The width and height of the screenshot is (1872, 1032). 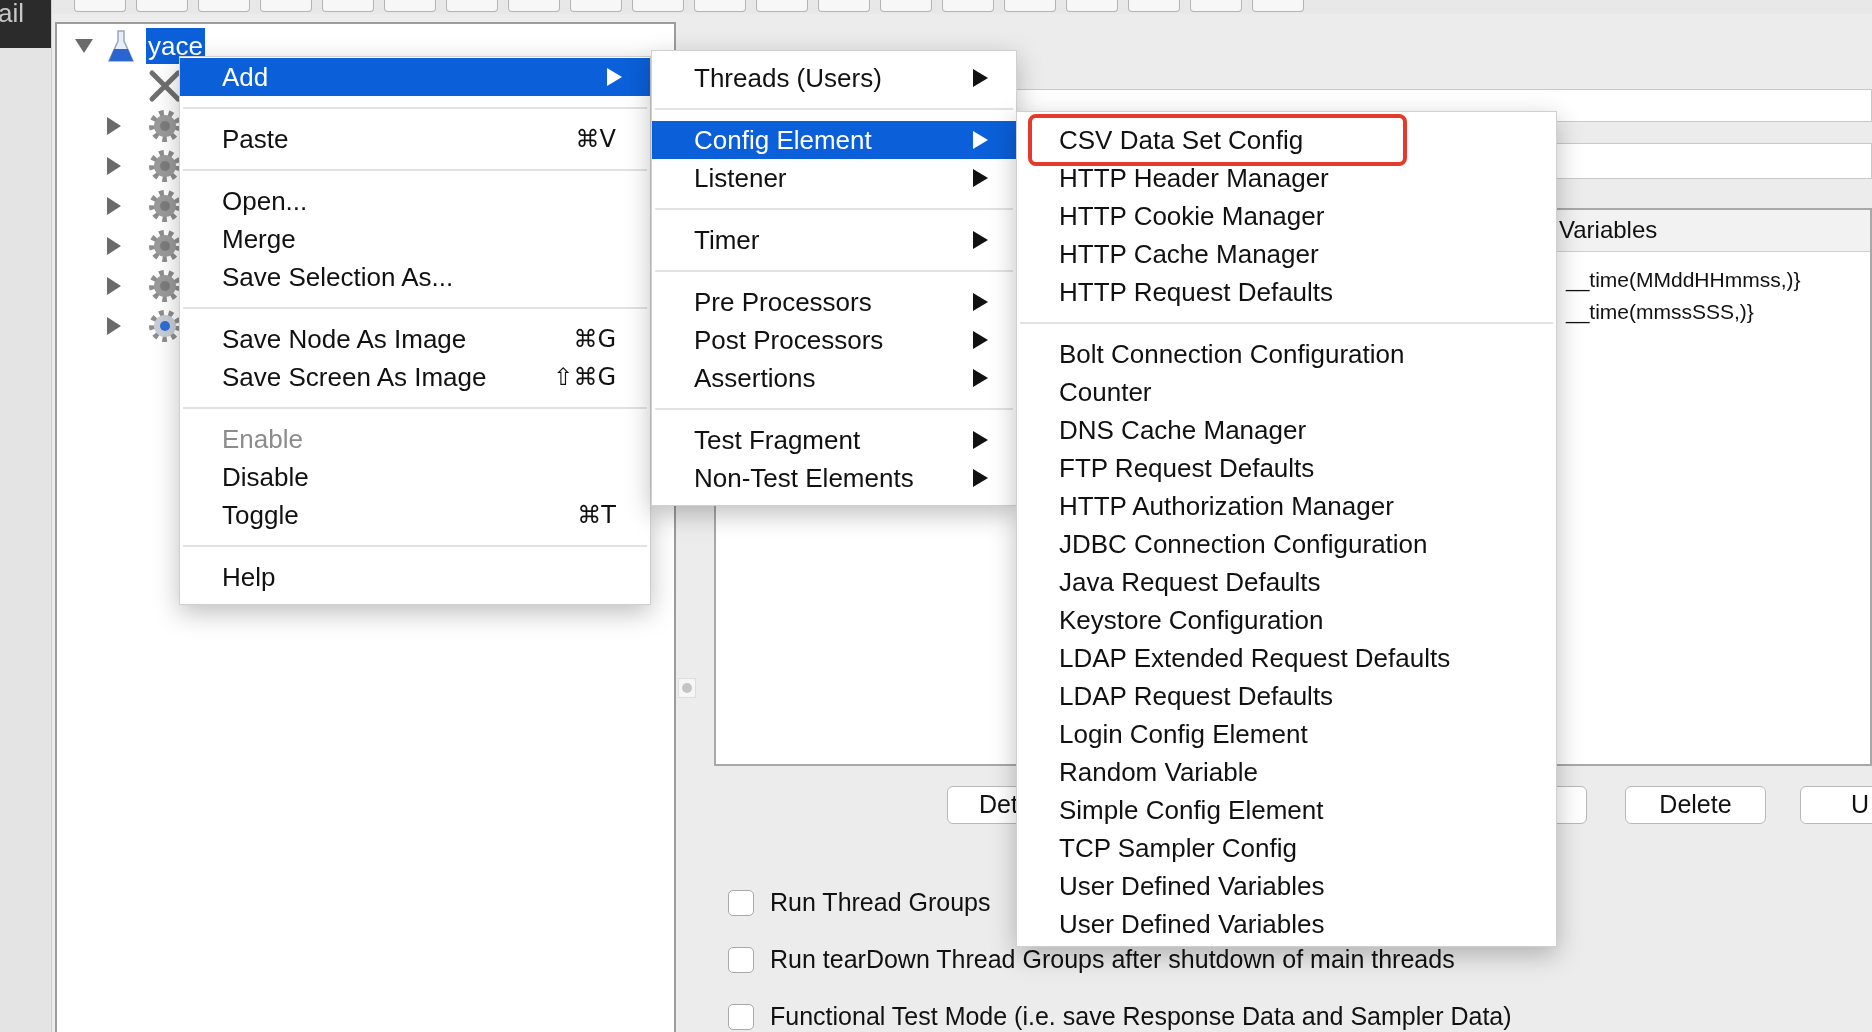 I want to click on column-header: Variables, so click(x=1608, y=230).